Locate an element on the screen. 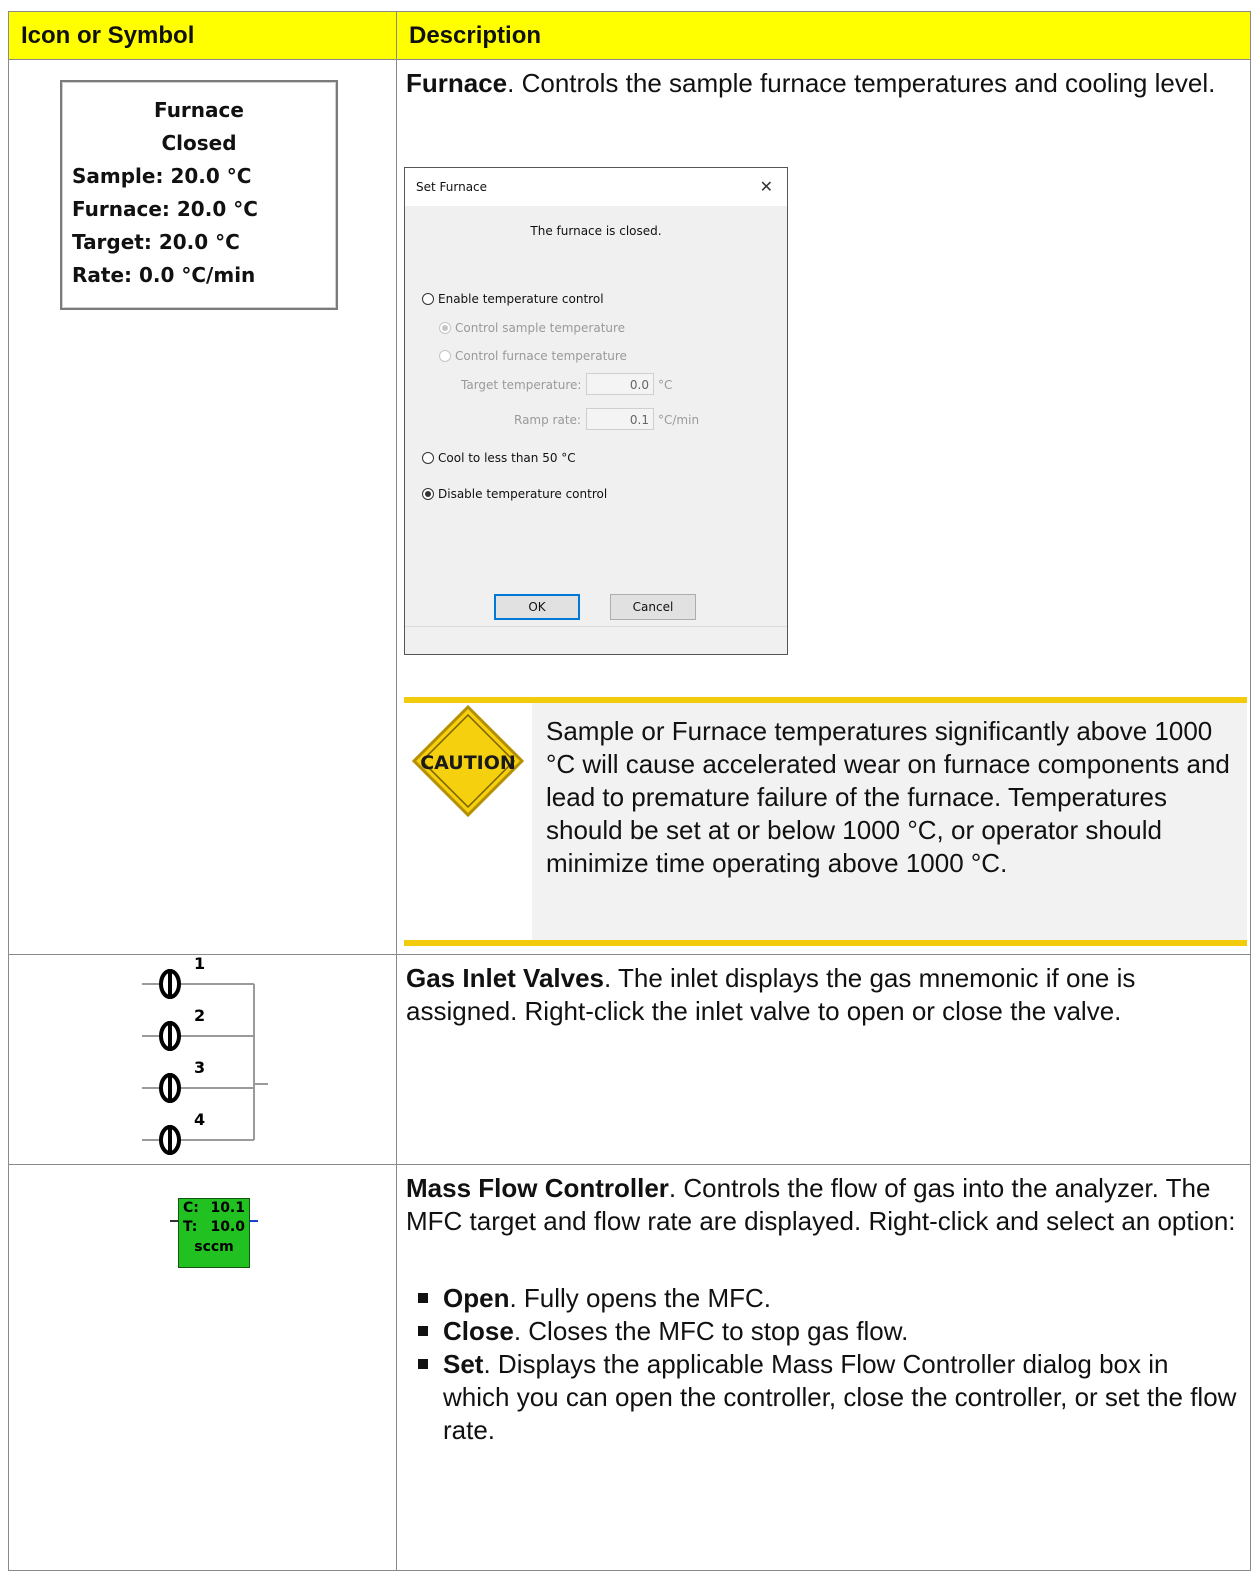  radio-label: Control sample temperature is located at coordinates (540, 328).